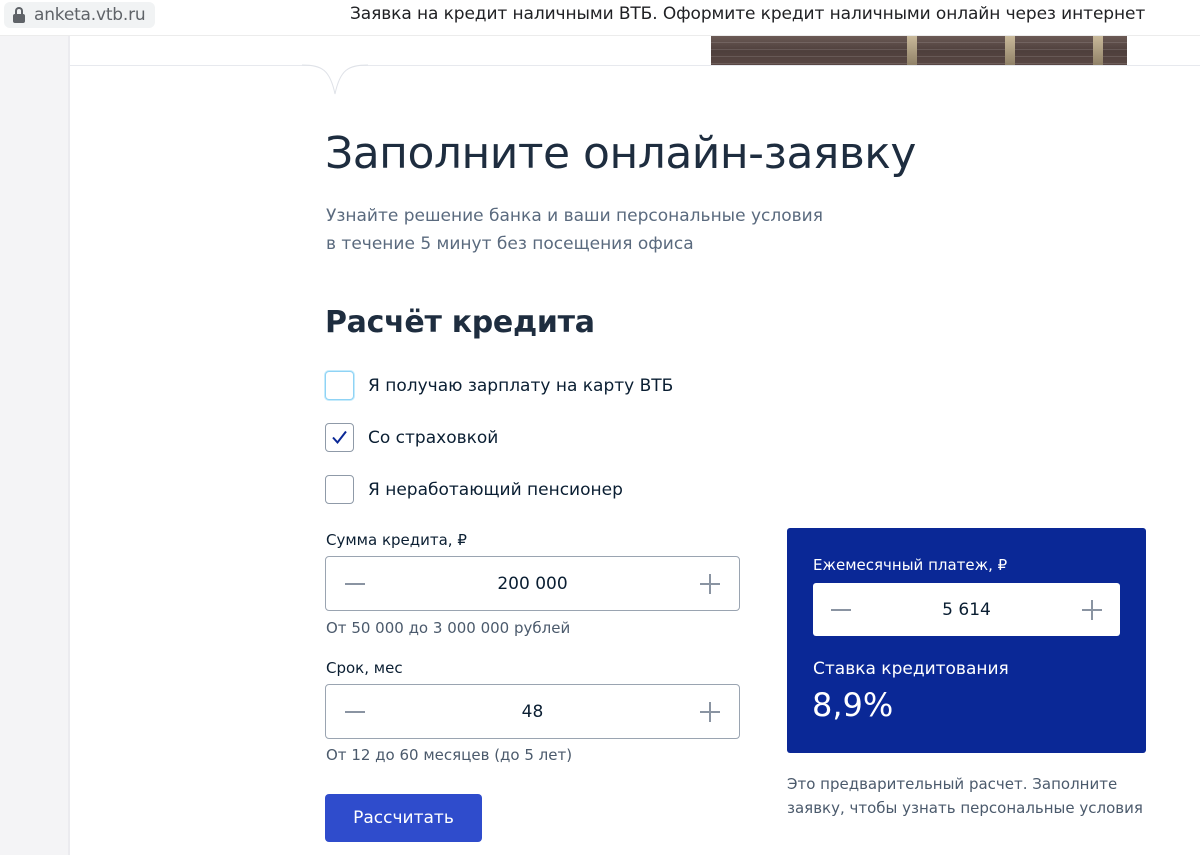 The image size is (1200, 855). Describe the element at coordinates (521, 385) in the screenshot. I see `checkbox-label: Я получаю зарплату на карту ВТБ` at that location.